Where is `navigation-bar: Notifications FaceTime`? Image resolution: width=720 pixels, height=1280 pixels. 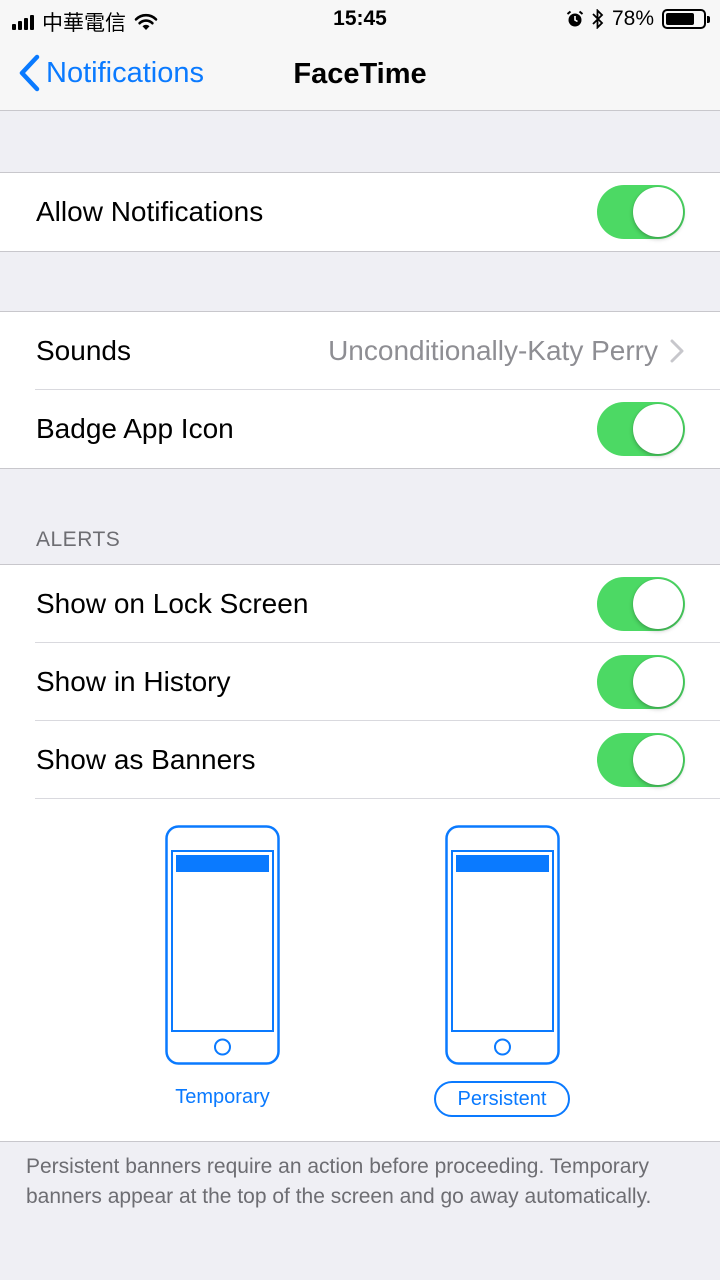 navigation-bar: Notifications FaceTime is located at coordinates (360, 75).